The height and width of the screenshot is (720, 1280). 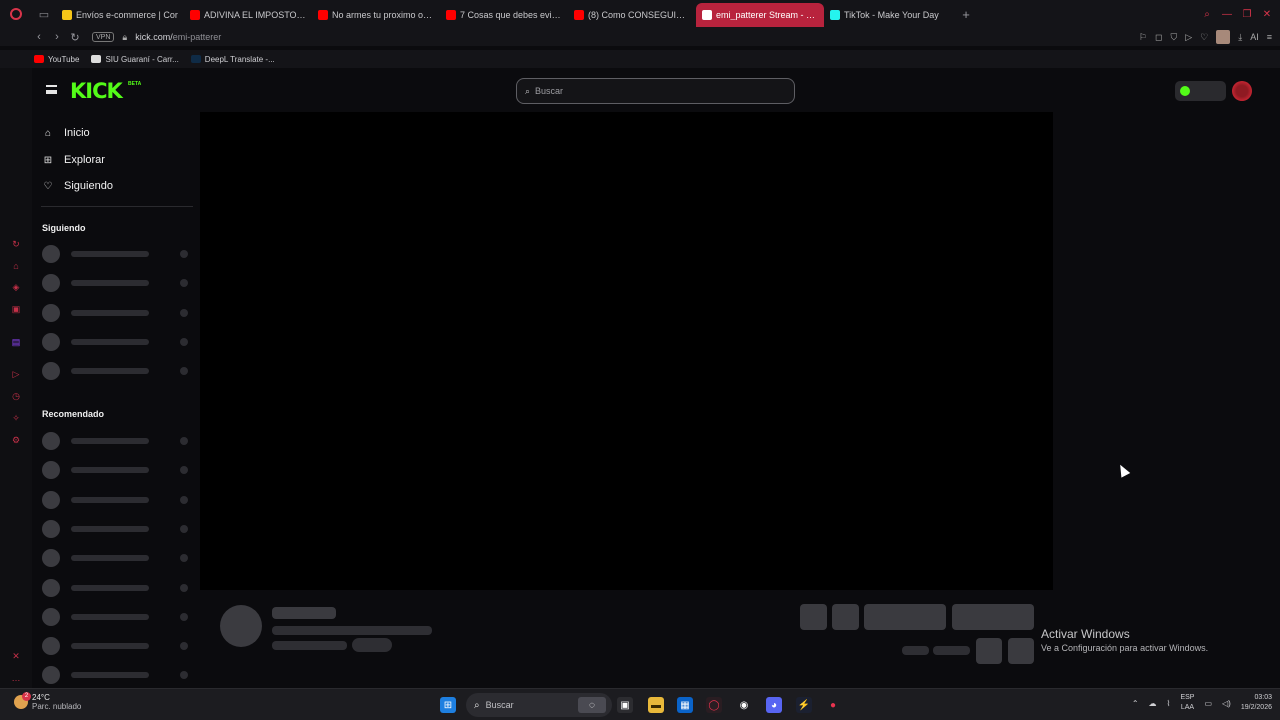 What do you see at coordinates (685, 705) in the screenshot?
I see `store-icon: ▦` at bounding box center [685, 705].